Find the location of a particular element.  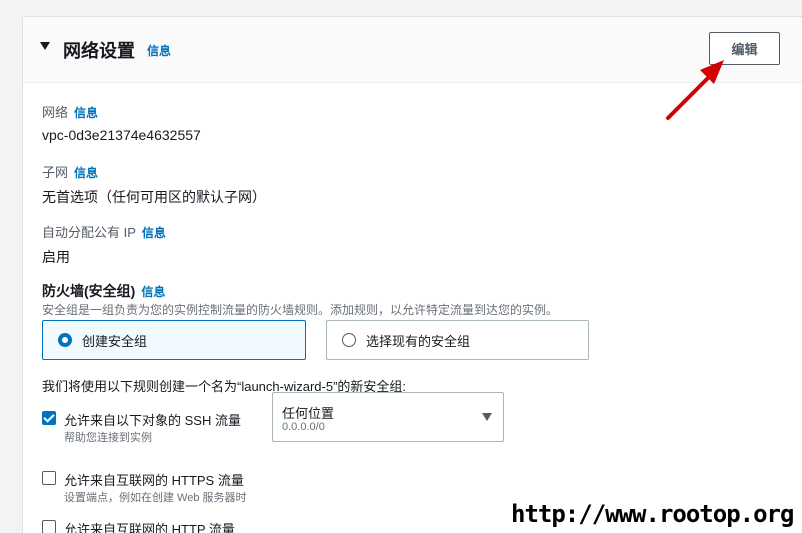

ssh-rule-description: 帮助您连接到实例 is located at coordinates (108, 438).